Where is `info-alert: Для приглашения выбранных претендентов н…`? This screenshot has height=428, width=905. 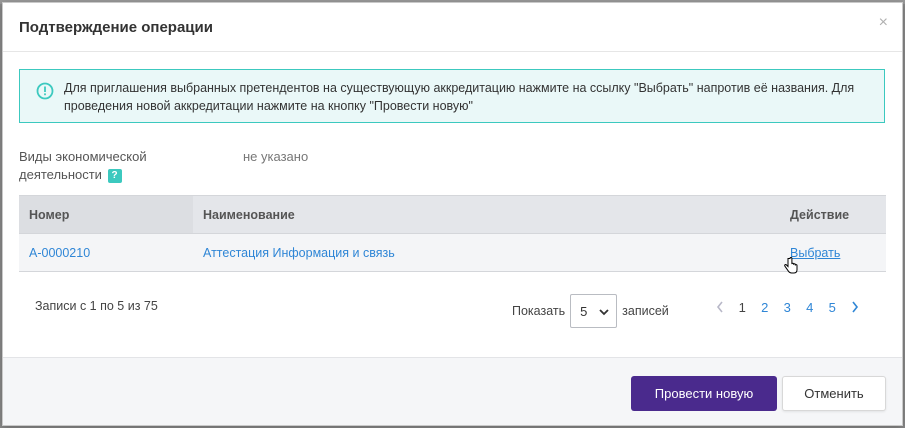
info-alert: Для приглашения выбранных претендентов н… is located at coordinates (452, 96).